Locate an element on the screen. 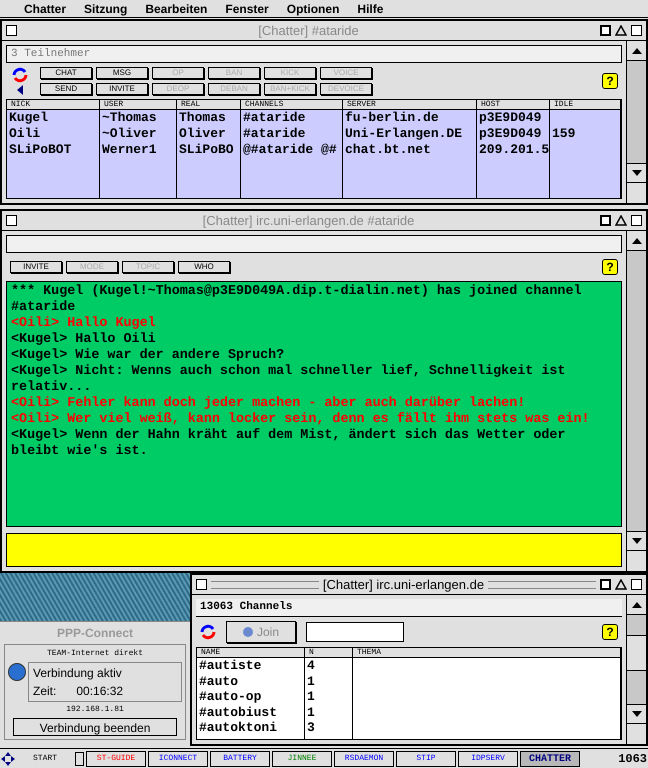 The height and width of the screenshot is (768, 648). column-header: SERVER is located at coordinates (409, 105).